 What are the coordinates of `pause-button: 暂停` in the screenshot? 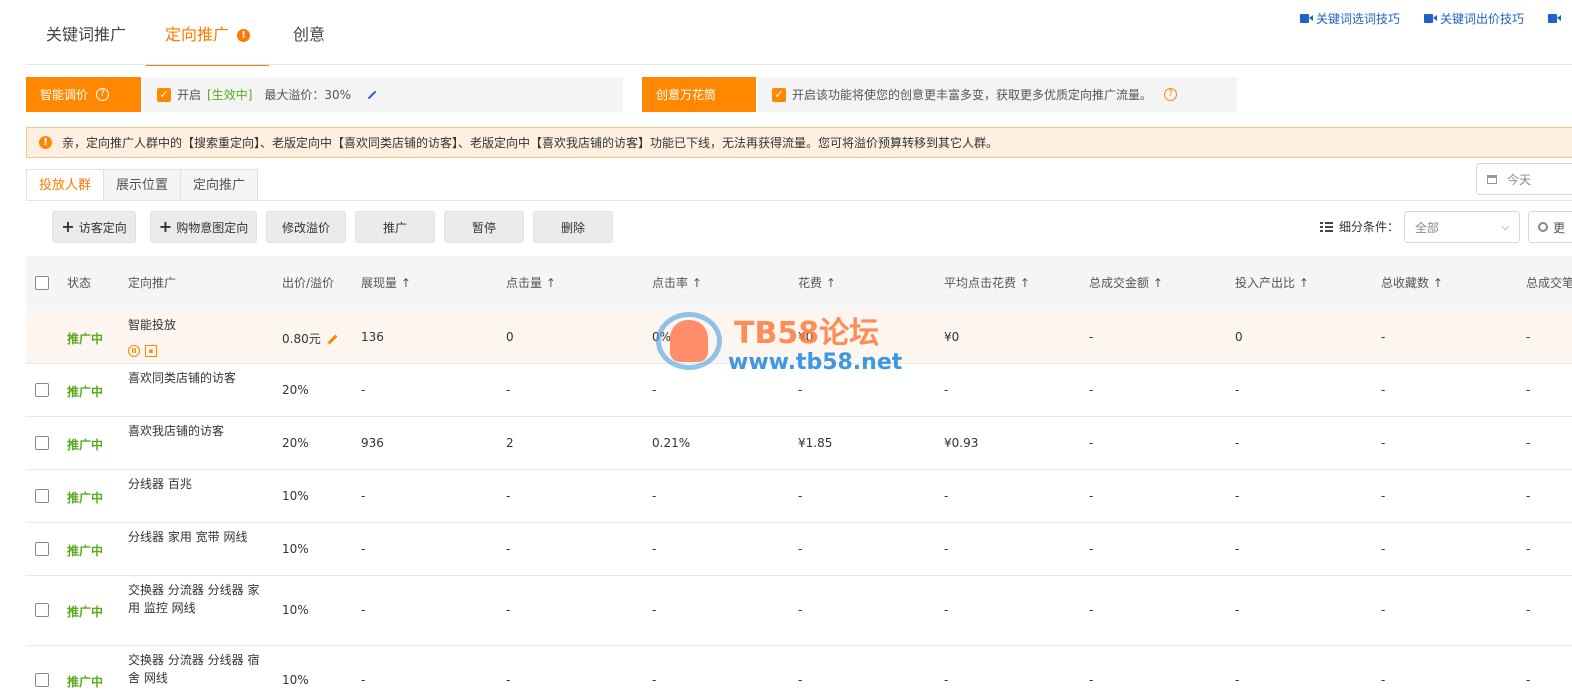 It's located at (484, 227).